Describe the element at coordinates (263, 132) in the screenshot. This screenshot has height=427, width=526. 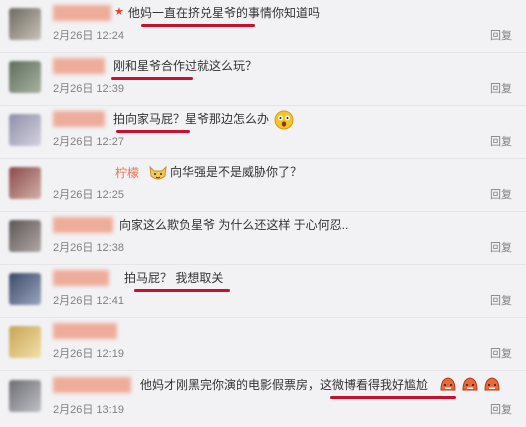
I see `comment-item: 拍向家马屁？星爷那边怎么办 2月26日 12:27 回复` at that location.